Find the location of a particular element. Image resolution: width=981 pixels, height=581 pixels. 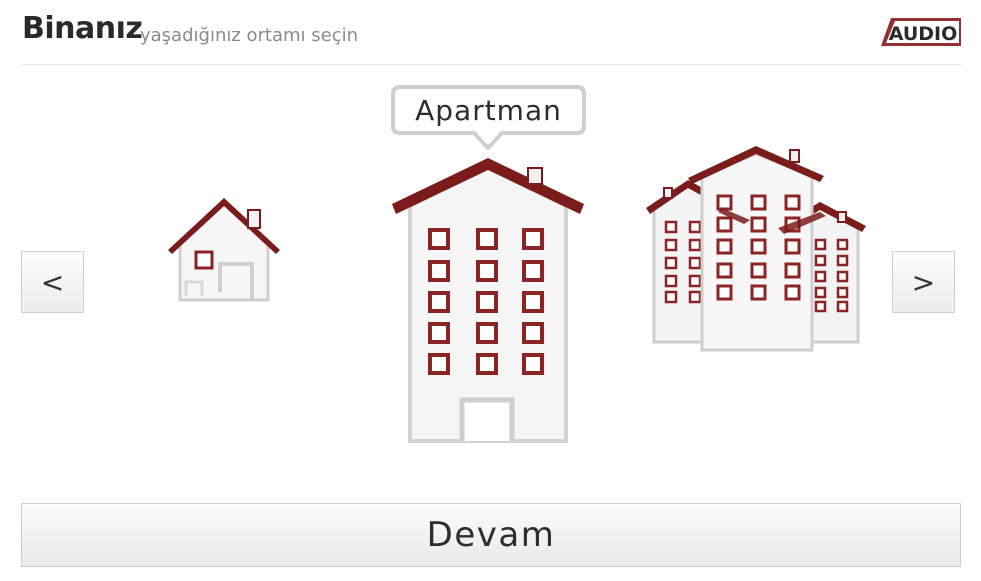

audio-logo: AUDIO is located at coordinates (921, 32).